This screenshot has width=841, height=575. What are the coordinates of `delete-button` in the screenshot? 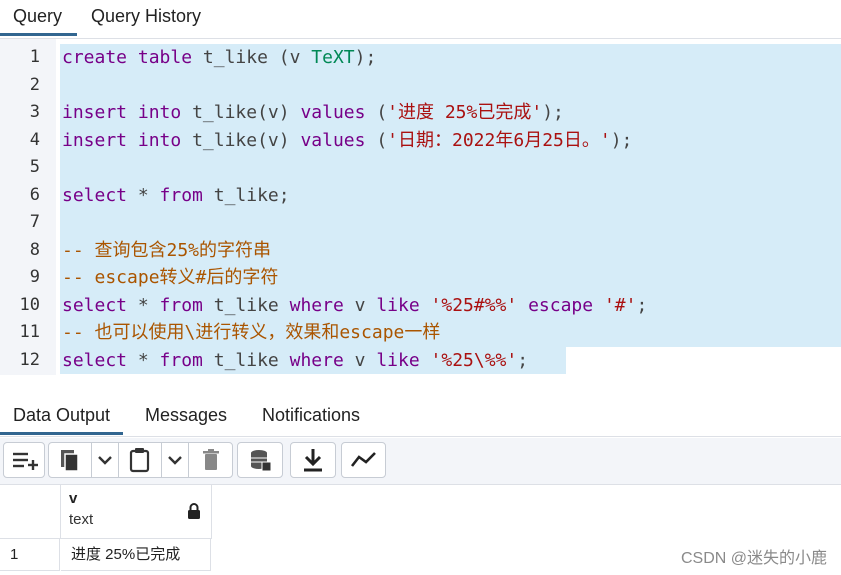 It's located at (210, 460).